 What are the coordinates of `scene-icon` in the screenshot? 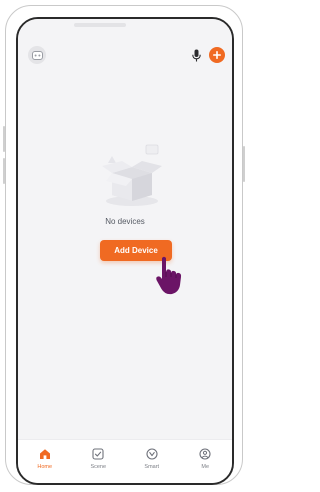 It's located at (98, 454).